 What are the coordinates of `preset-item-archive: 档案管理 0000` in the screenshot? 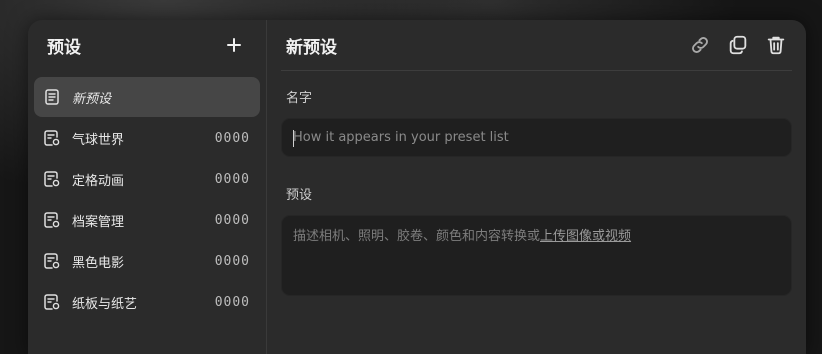 It's located at (147, 220).